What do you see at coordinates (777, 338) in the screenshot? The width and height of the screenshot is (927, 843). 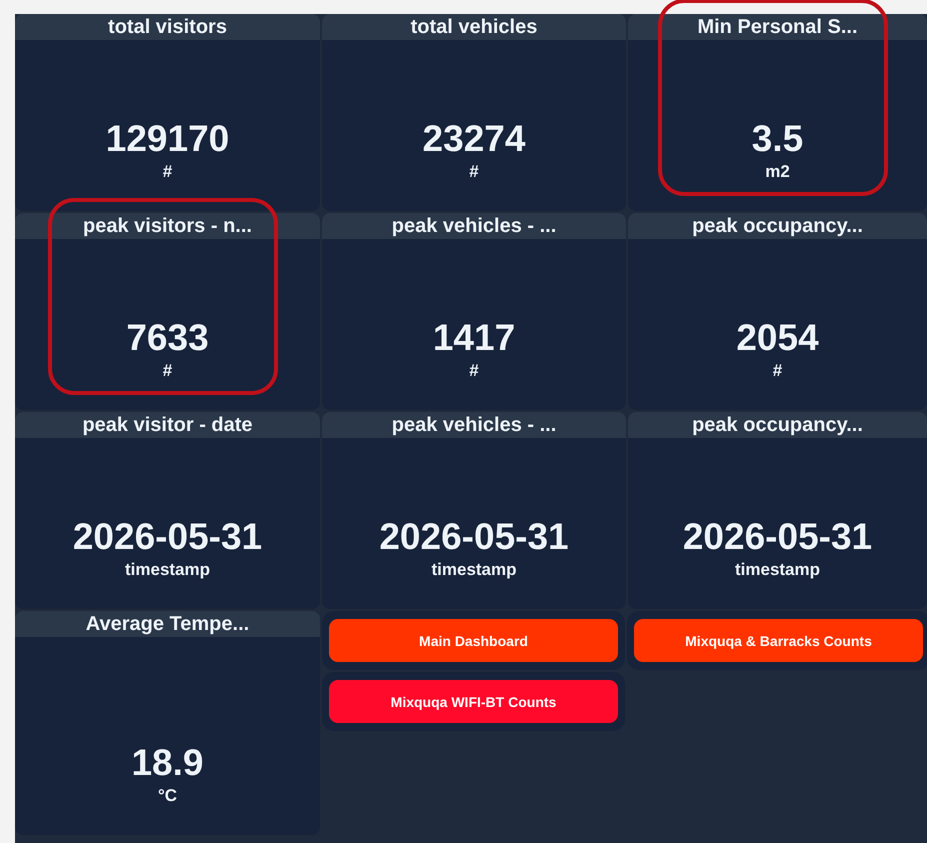 I see `stat-value: 2054` at bounding box center [777, 338].